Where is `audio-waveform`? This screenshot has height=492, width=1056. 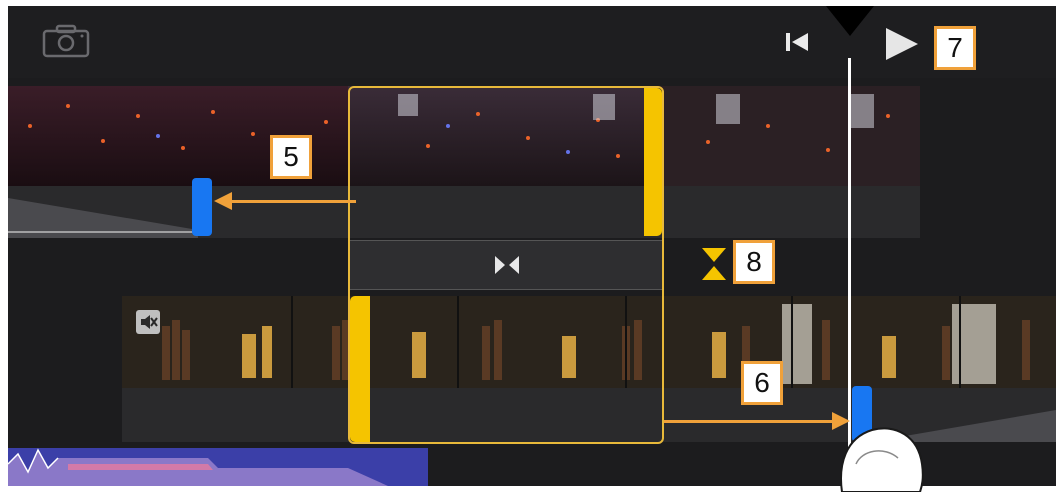 audio-waveform is located at coordinates (198, 467).